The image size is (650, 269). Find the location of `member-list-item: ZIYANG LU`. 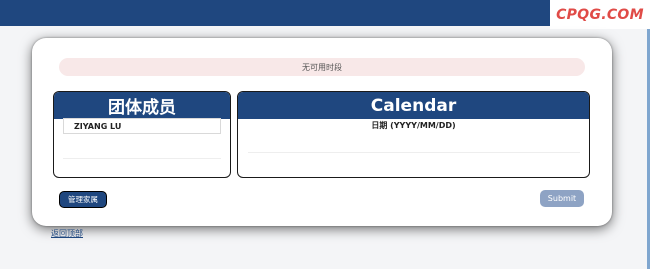

member-list-item: ZIYANG LU is located at coordinates (142, 126).